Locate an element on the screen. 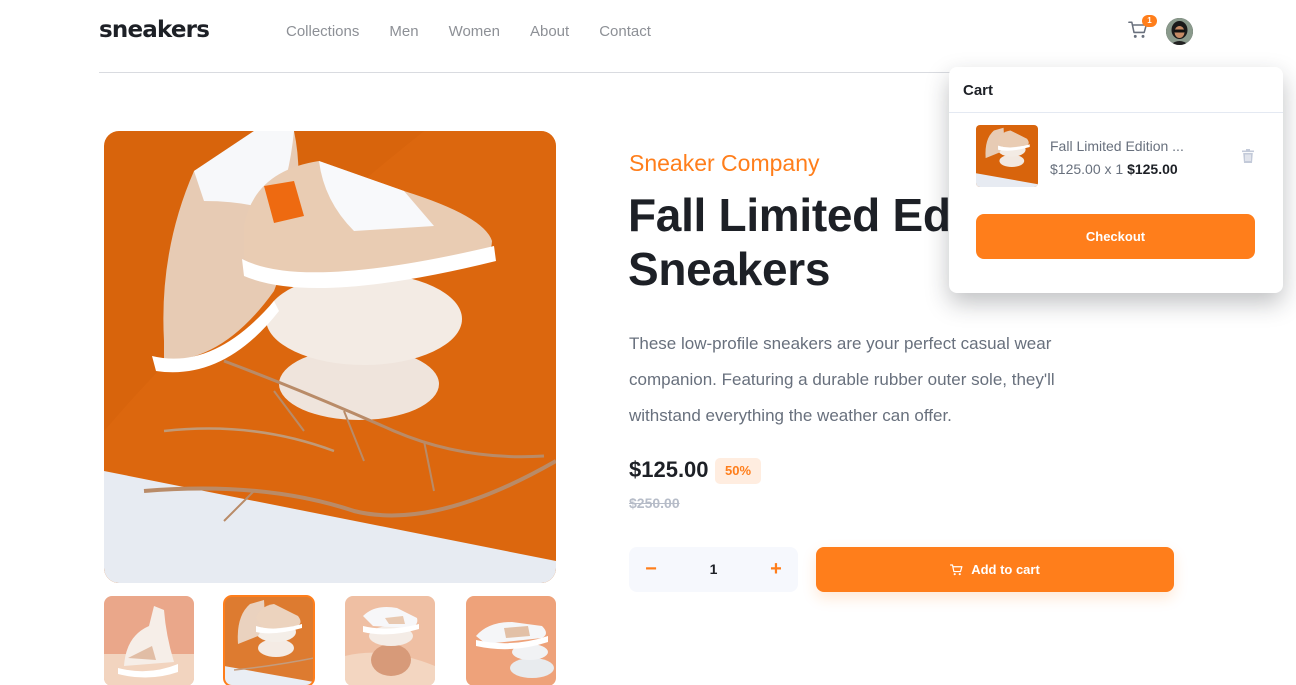 The image size is (1296, 685). quantity-increase-button: + is located at coordinates (776, 569).